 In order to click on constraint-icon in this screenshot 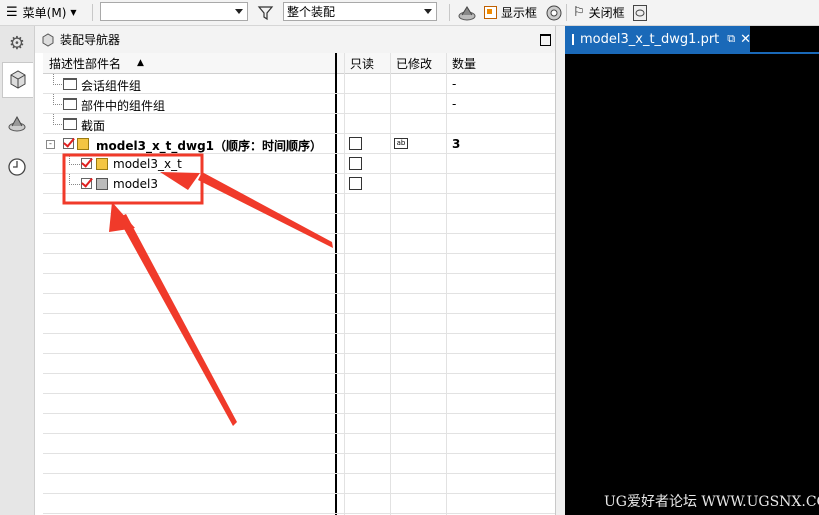, I will do `click(17, 123)`.